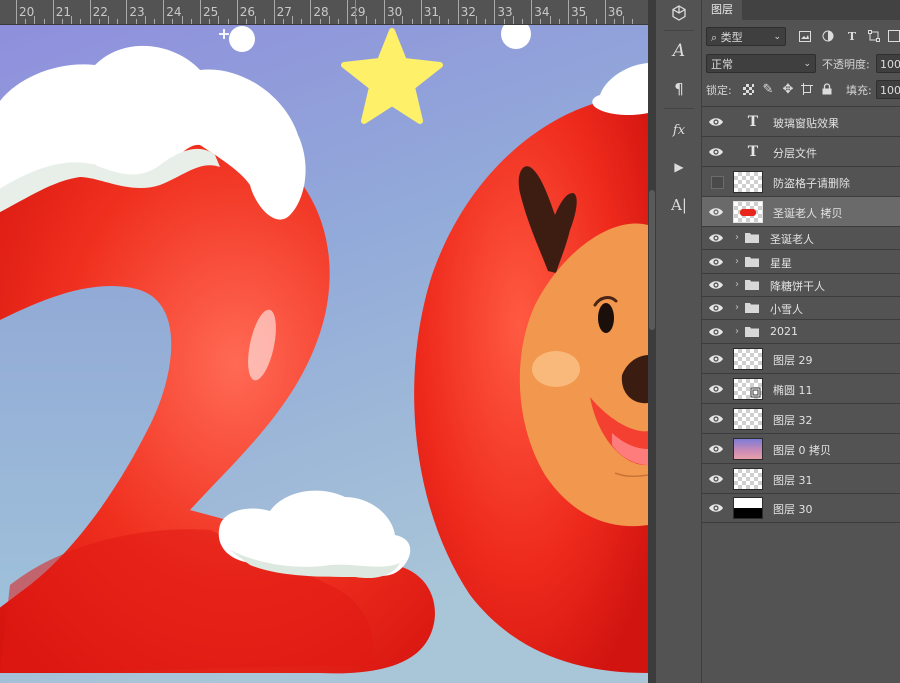 Image resolution: width=900 pixels, height=683 pixels. Describe the element at coordinates (679, 13) in the screenshot. I see `3d-cube-icon` at that location.